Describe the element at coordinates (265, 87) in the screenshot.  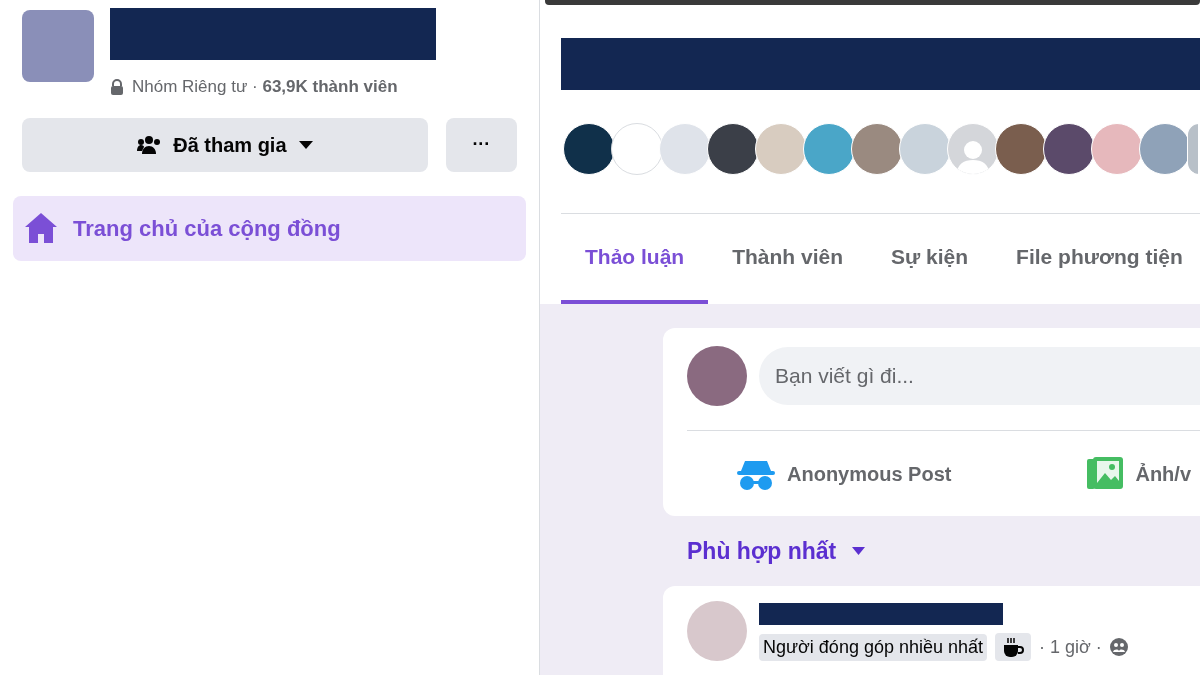
I see `privacy-member-count: Nhóm Riêng tư · 63,9K thành viên` at that location.